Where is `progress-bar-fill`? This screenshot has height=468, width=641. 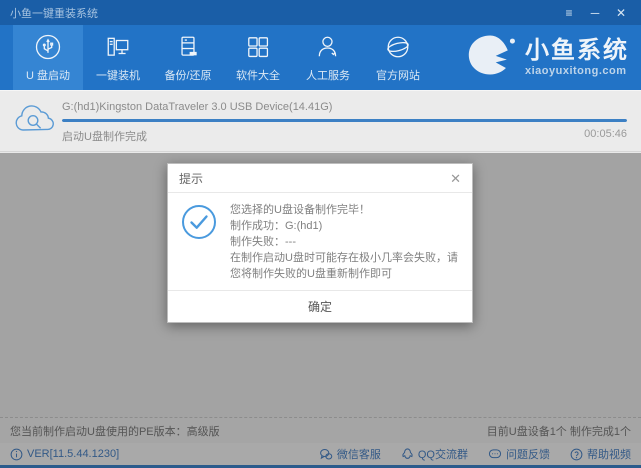 progress-bar-fill is located at coordinates (344, 120).